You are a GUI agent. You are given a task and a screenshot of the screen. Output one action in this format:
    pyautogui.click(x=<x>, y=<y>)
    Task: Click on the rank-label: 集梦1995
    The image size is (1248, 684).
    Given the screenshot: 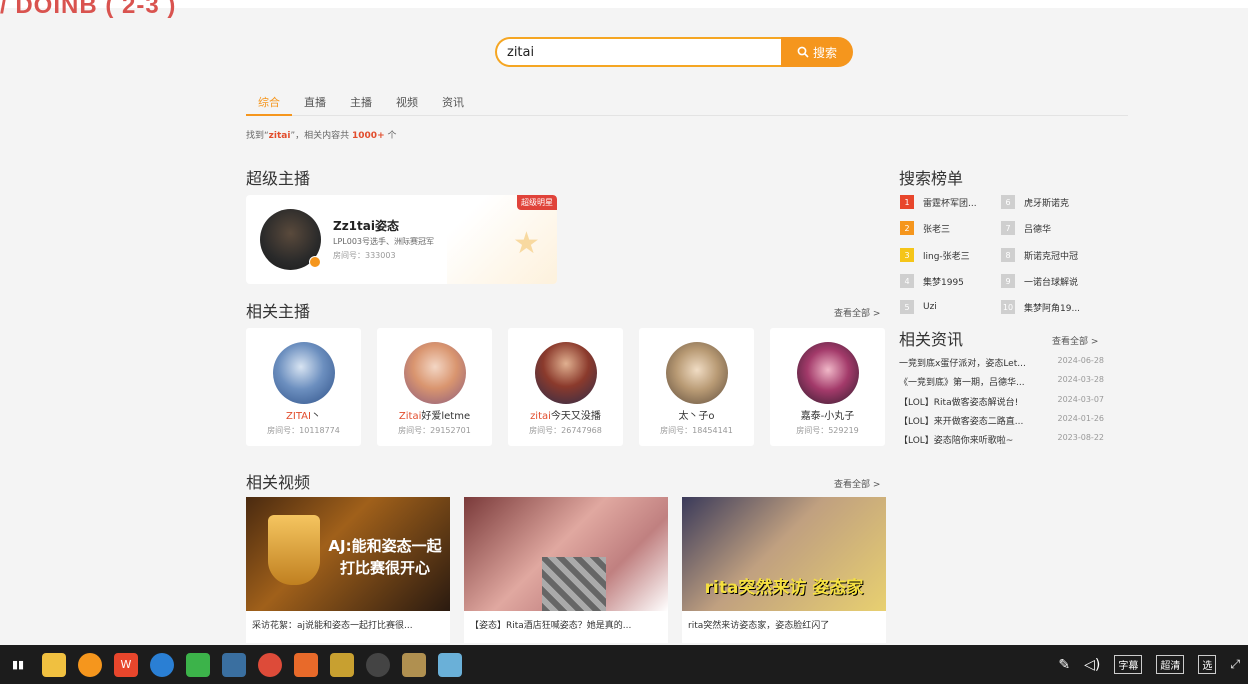 What is the action you would take?
    pyautogui.click(x=943, y=282)
    